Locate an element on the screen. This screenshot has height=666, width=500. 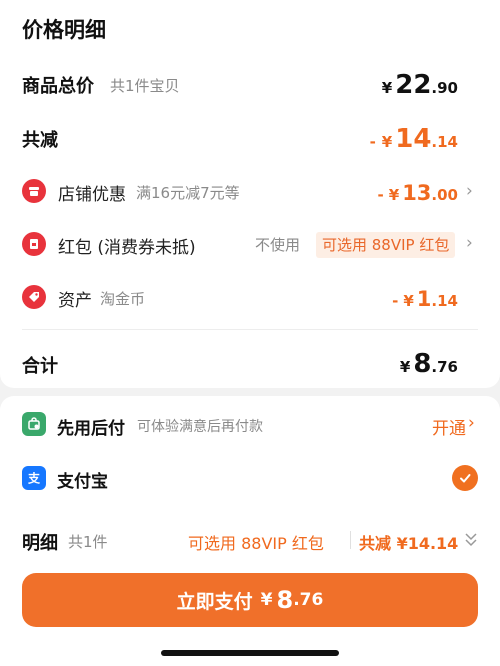
detail-count: 共1件 is located at coordinates (88, 542).